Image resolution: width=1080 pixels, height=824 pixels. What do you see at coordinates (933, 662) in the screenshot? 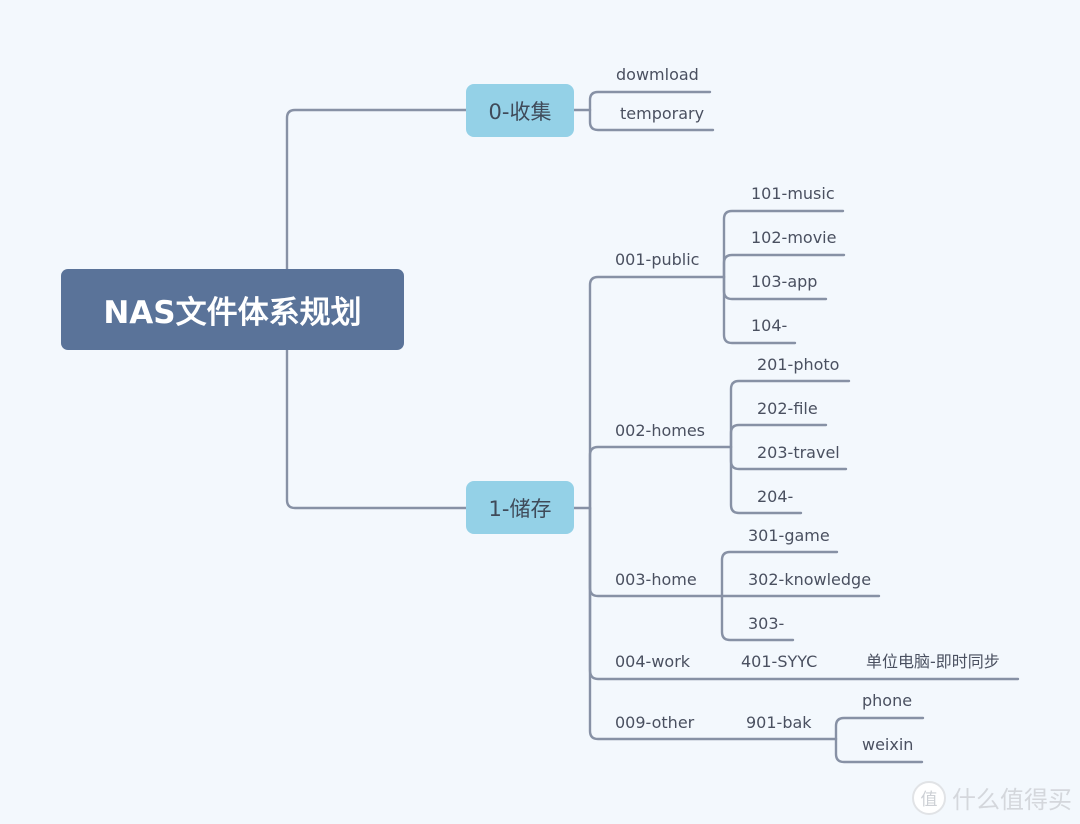
I see `node-office-pc-sync: 单位电脑-即时同步` at bounding box center [933, 662].